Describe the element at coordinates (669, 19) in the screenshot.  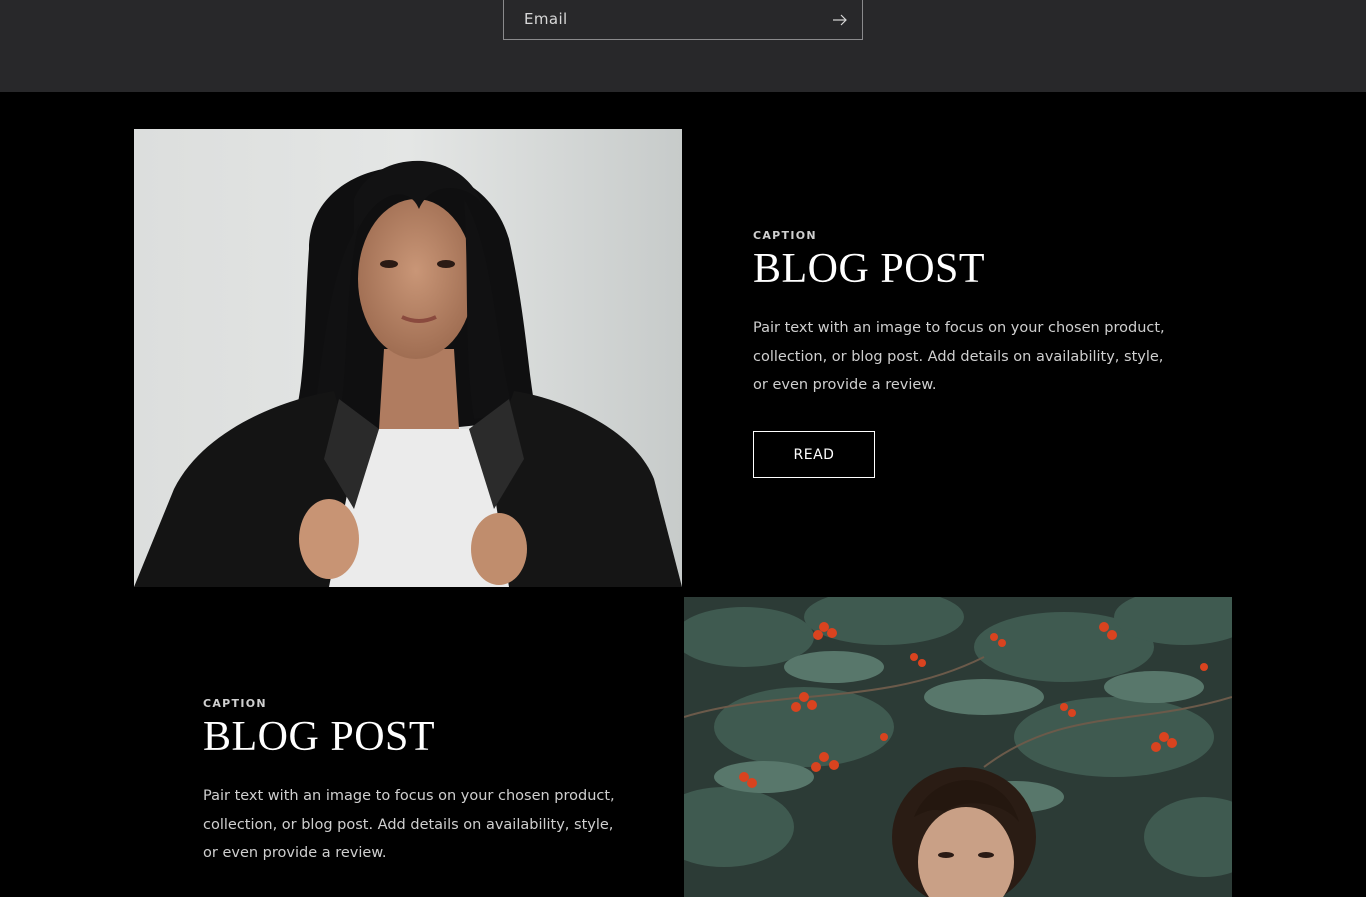
I see `email-input` at that location.